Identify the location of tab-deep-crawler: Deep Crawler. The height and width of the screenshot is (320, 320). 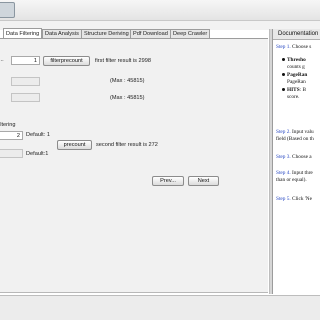
(190, 33).